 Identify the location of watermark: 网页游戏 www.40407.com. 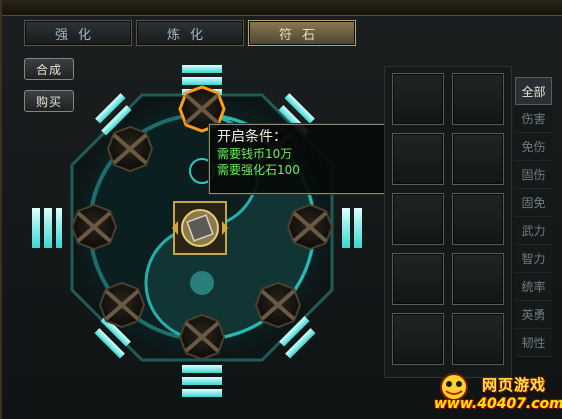
(496, 395).